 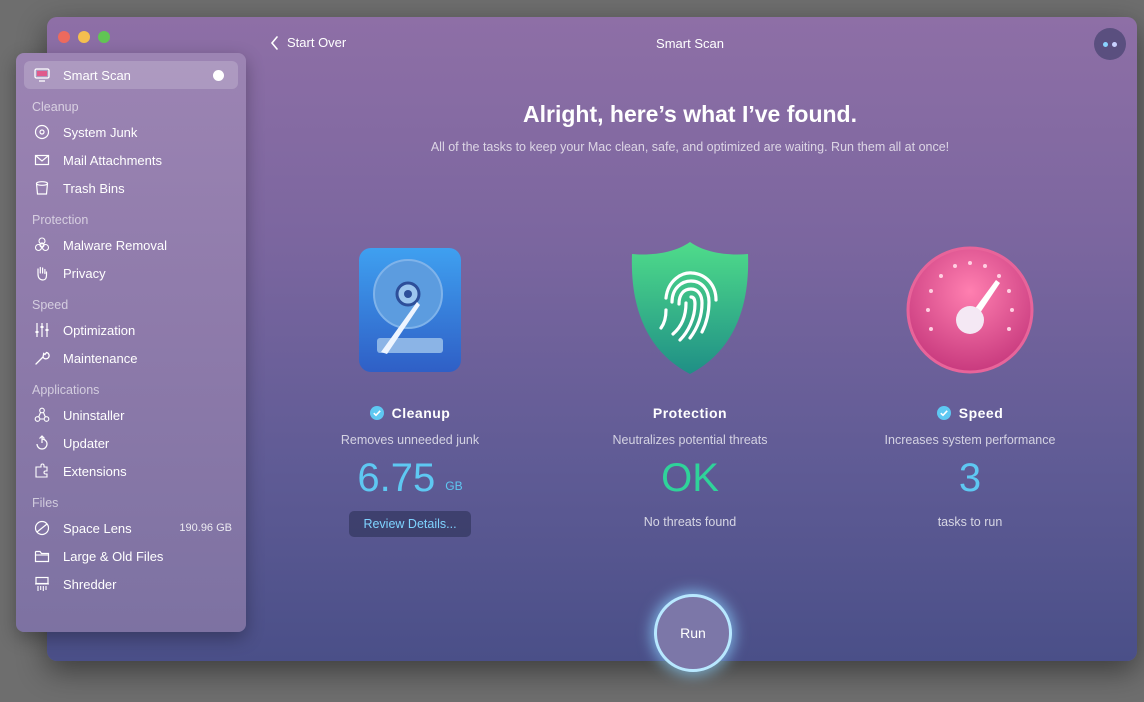 I want to click on protection-title: Protection, so click(x=690, y=413).